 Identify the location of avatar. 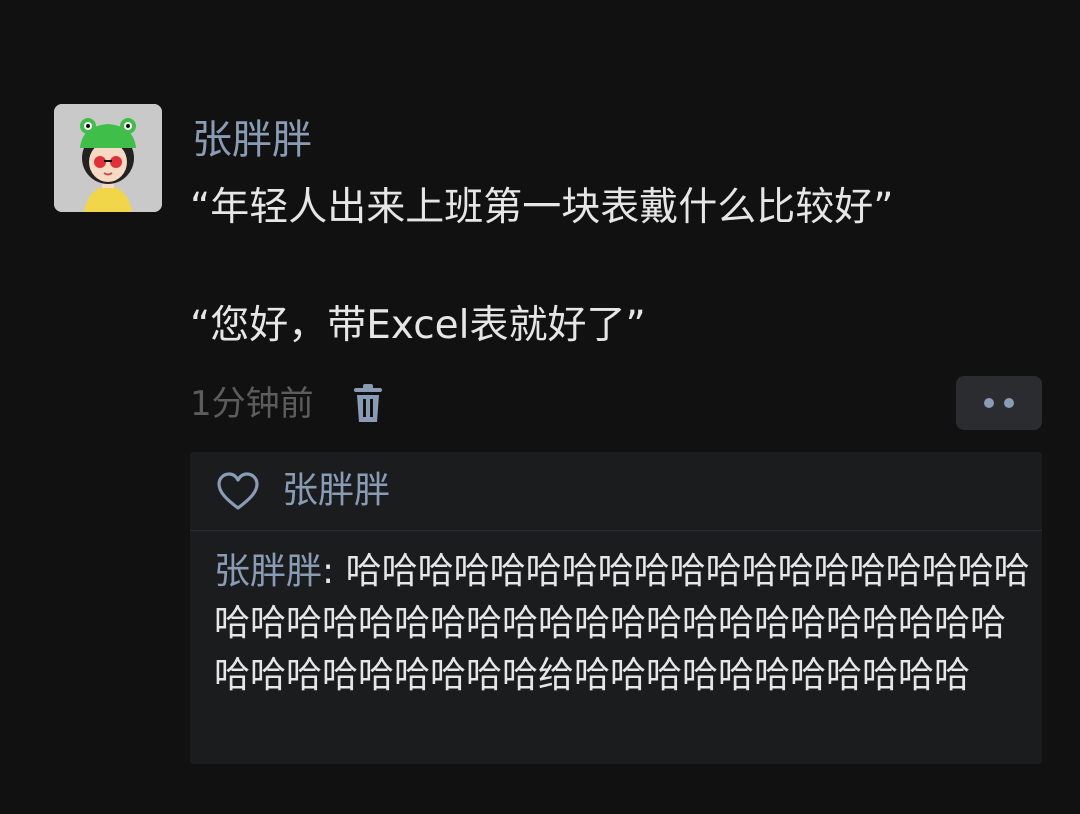
(108, 158).